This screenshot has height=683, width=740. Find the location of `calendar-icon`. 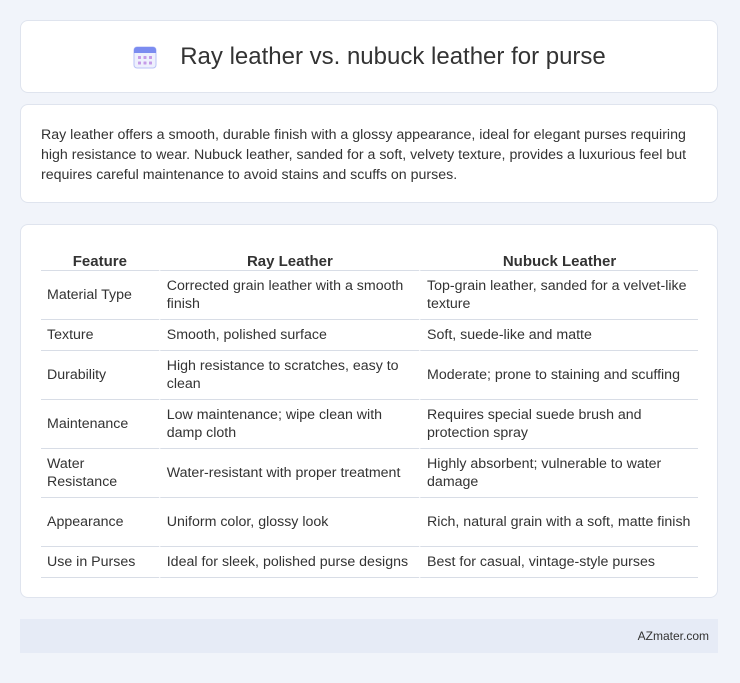

calendar-icon is located at coordinates (145, 57).